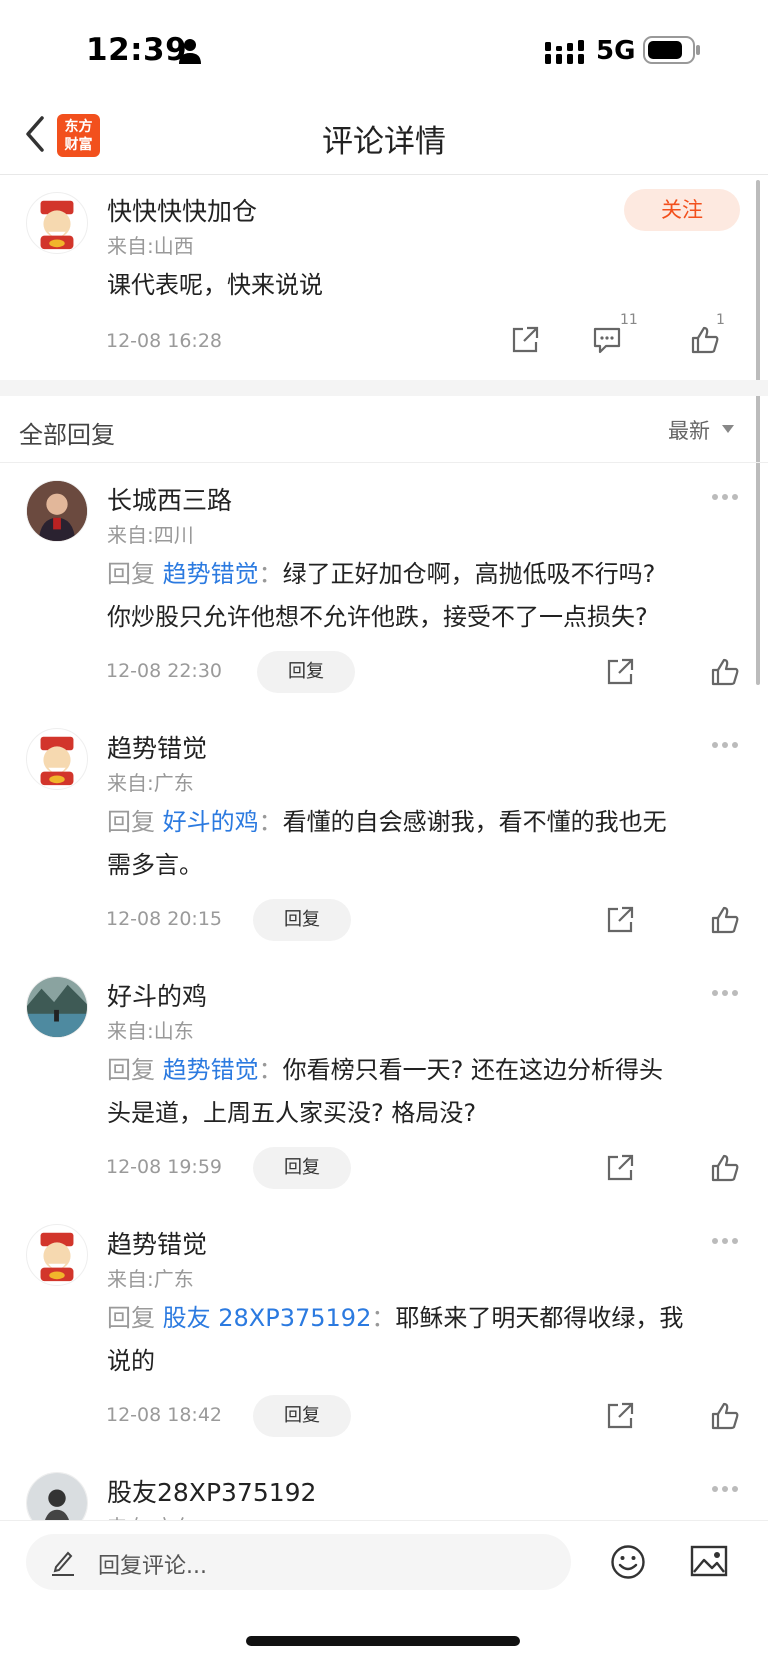 Image resolution: width=768 pixels, height=1666 pixels. I want to click on emoji-icon, so click(628, 1562).